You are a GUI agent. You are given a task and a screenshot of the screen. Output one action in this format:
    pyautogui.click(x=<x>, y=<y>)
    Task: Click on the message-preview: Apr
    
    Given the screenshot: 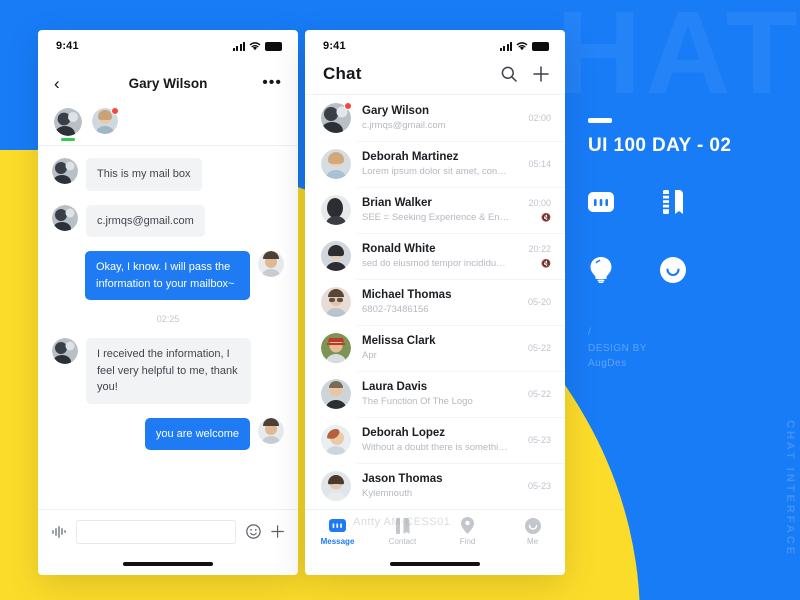 What is the action you would take?
    pyautogui.click(x=369, y=355)
    